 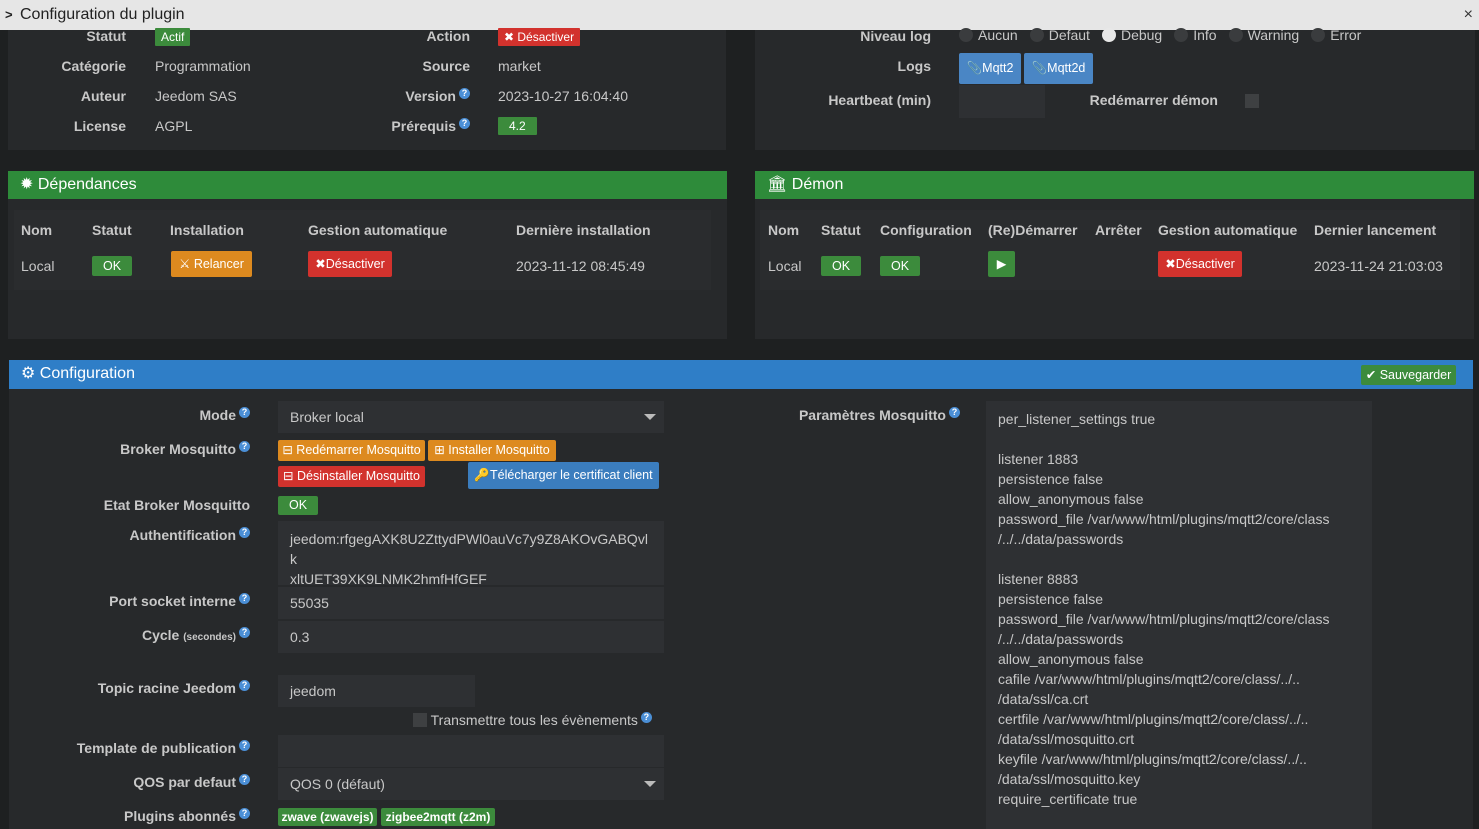 What do you see at coordinates (1468, 15) in the screenshot?
I see `close-icon: ×` at bounding box center [1468, 15].